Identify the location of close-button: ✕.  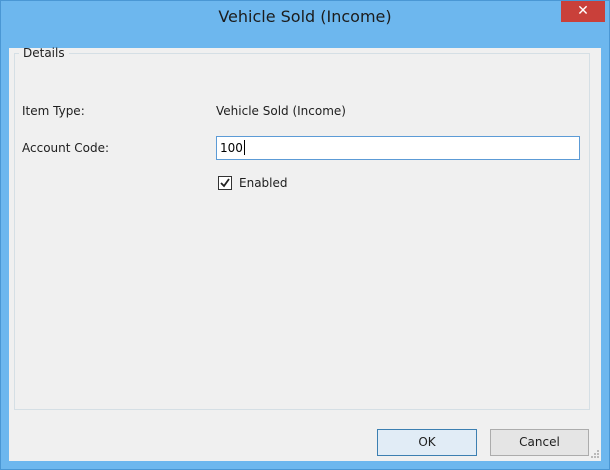
(583, 11).